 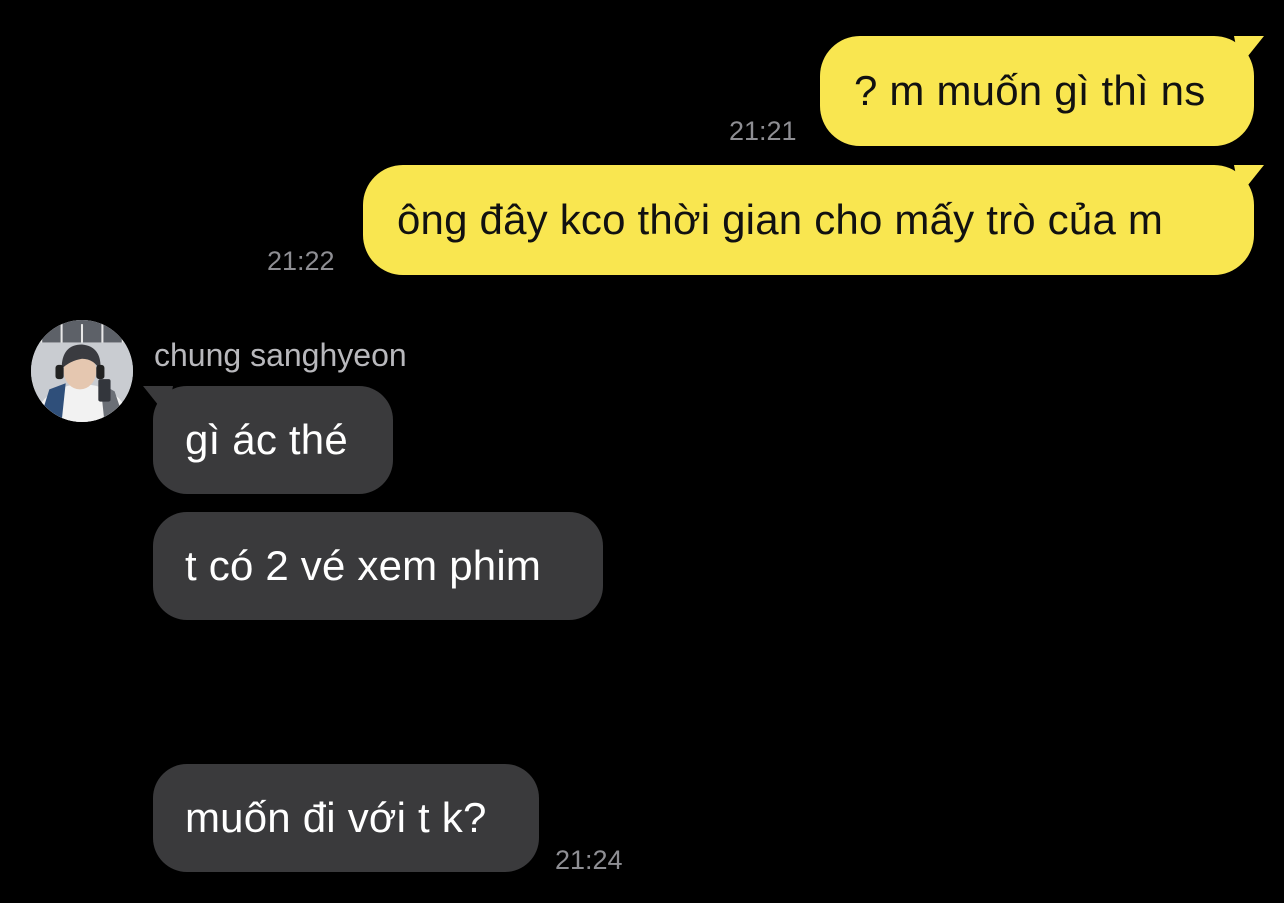 I want to click on profile-photo-icon, so click(x=82, y=371).